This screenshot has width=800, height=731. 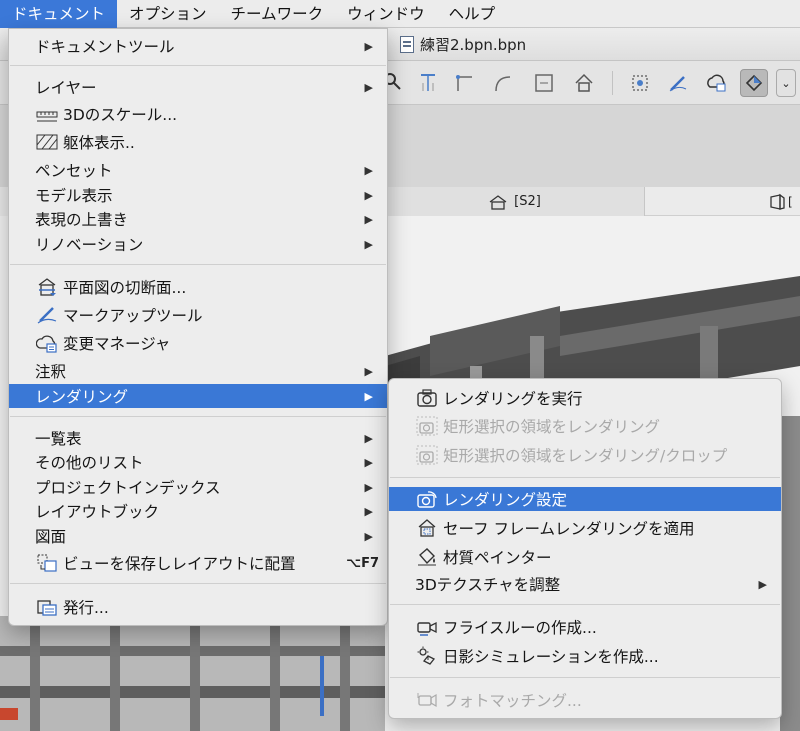 What do you see at coordinates (133, 316) in the screenshot?
I see `menu-item-label: マークアップツール` at bounding box center [133, 316].